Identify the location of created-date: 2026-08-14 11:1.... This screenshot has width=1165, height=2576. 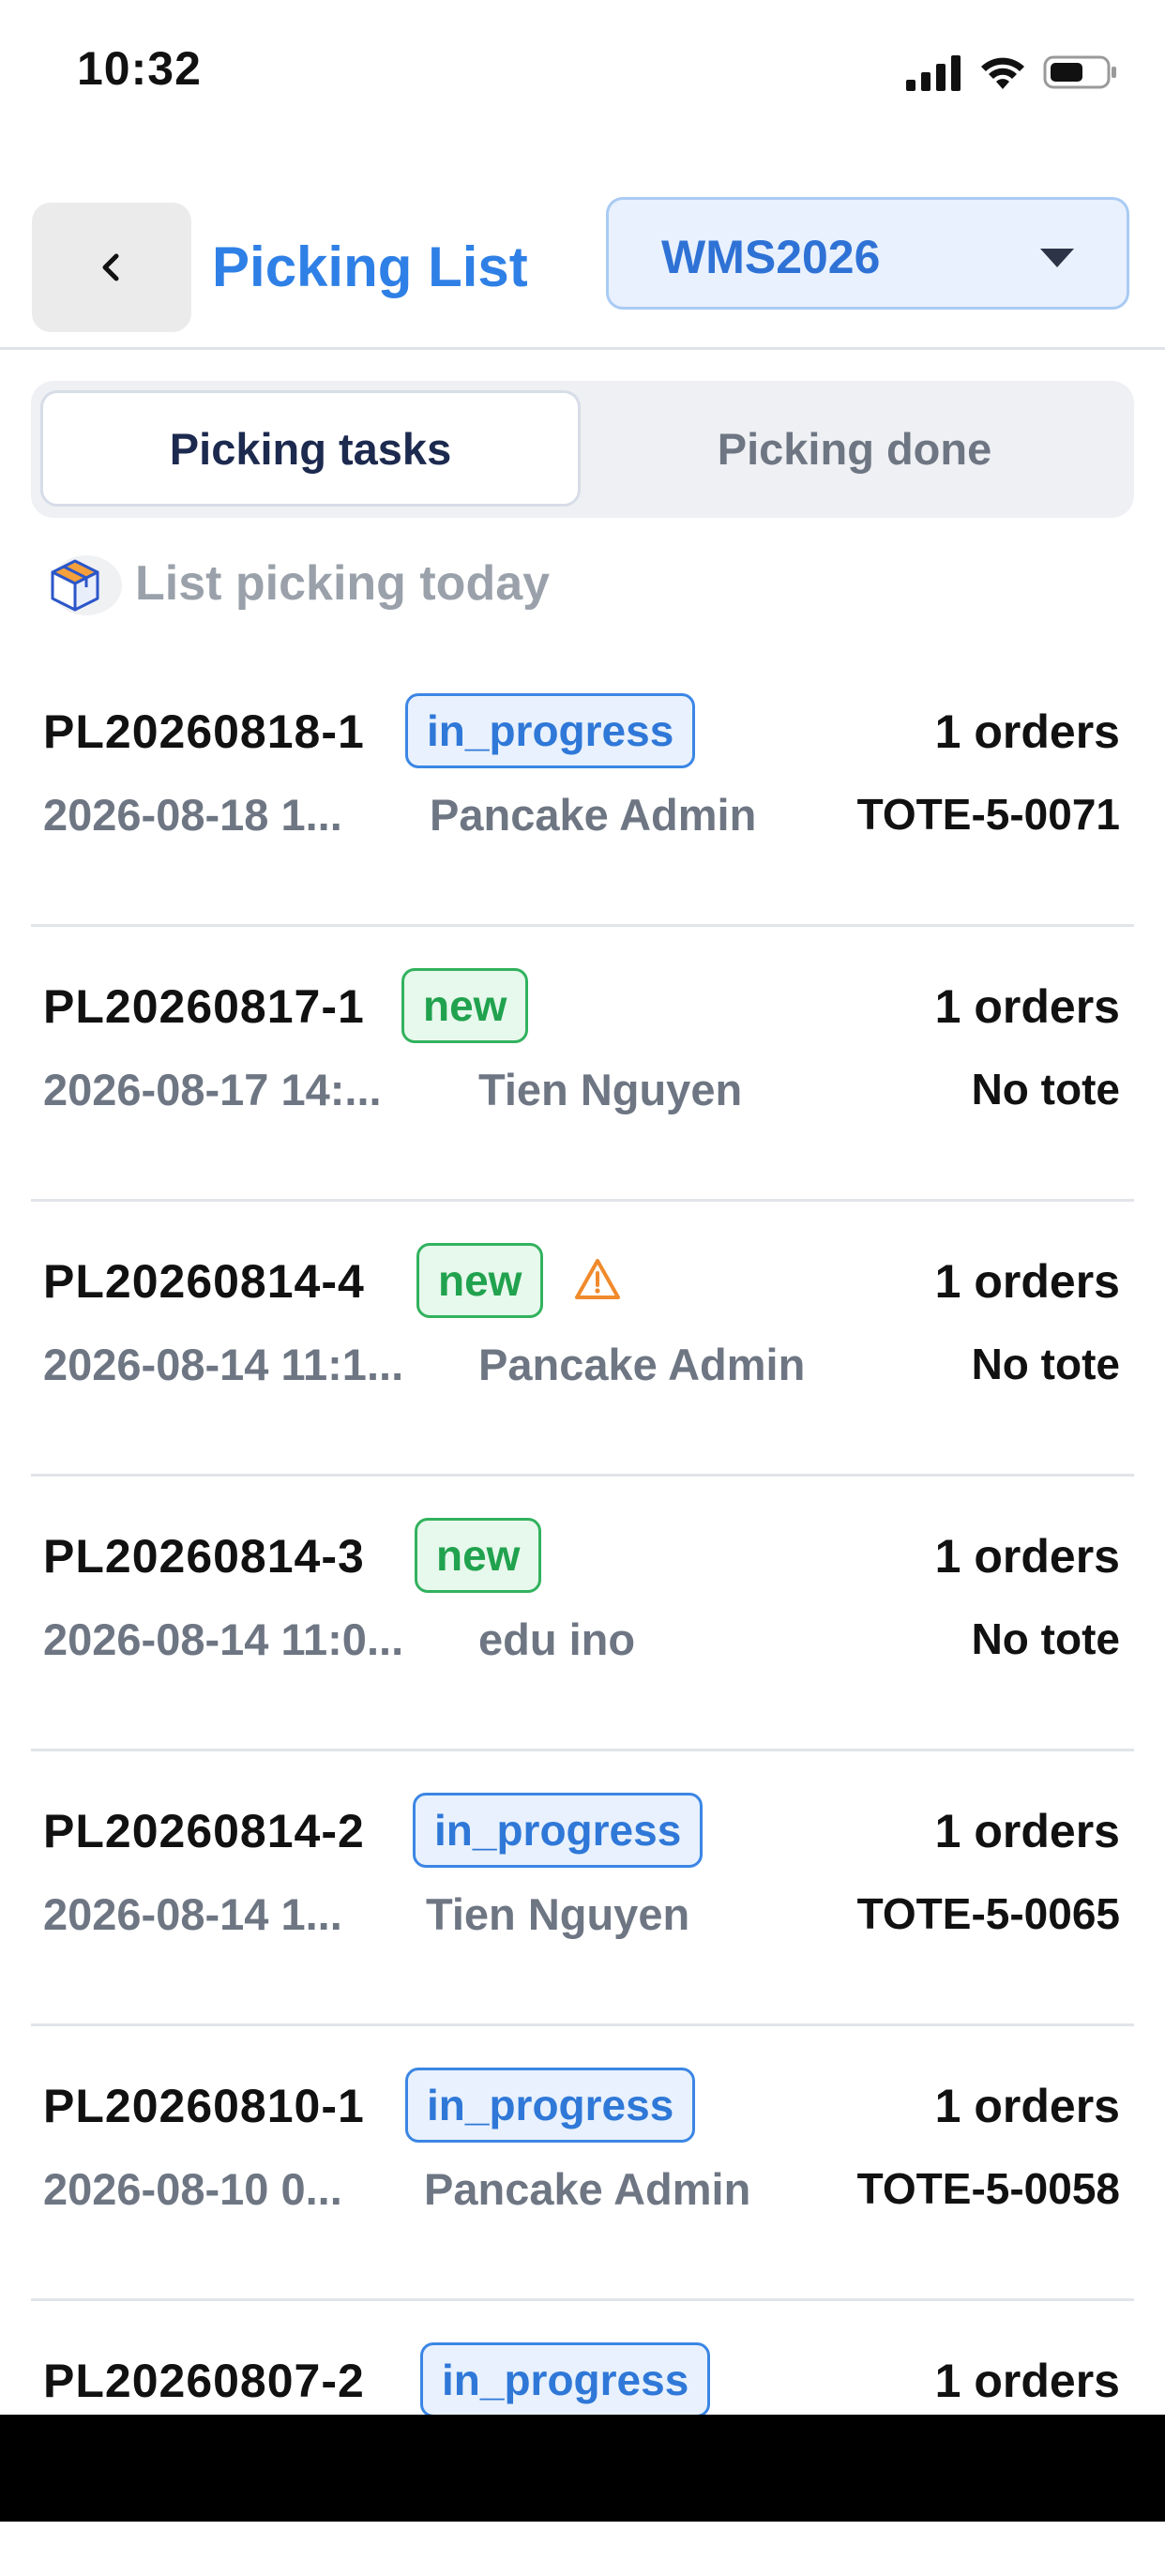
(223, 1364).